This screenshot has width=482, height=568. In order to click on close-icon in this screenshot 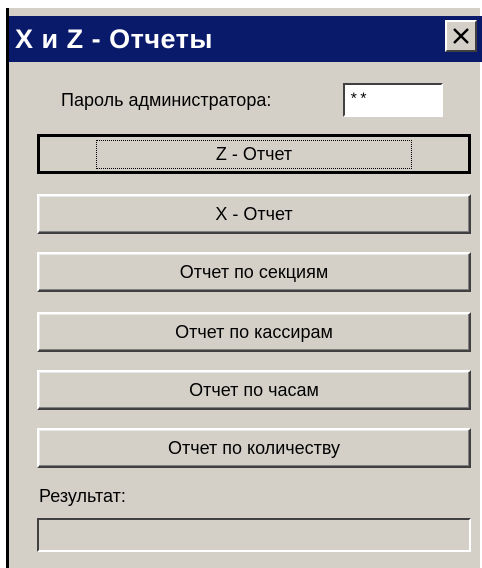, I will do `click(461, 36)`.